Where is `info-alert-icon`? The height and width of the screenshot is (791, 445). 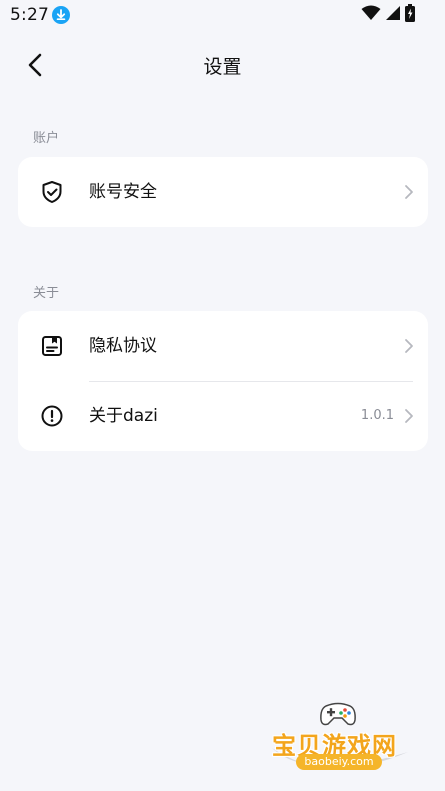
info-alert-icon is located at coordinates (52, 416).